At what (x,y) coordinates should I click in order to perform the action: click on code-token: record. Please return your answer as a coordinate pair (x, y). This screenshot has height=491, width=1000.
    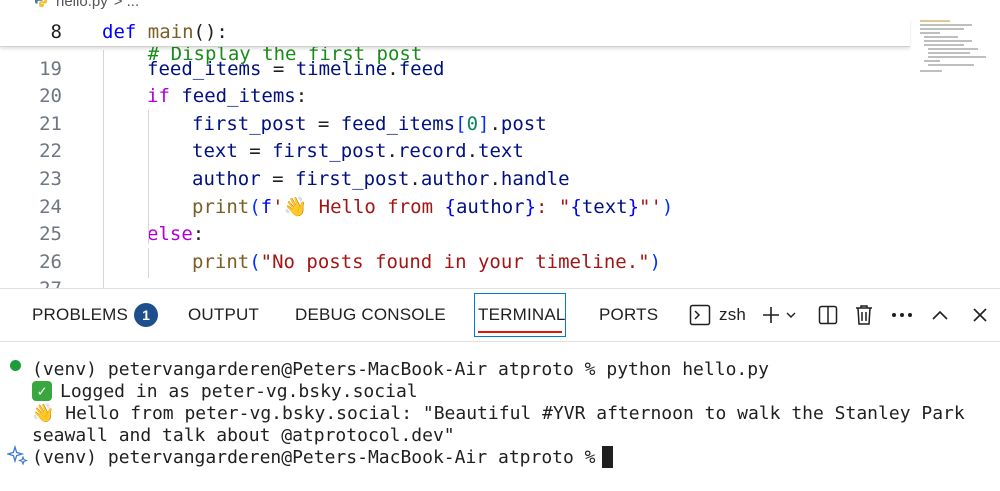
    Looking at the image, I should click on (432, 151).